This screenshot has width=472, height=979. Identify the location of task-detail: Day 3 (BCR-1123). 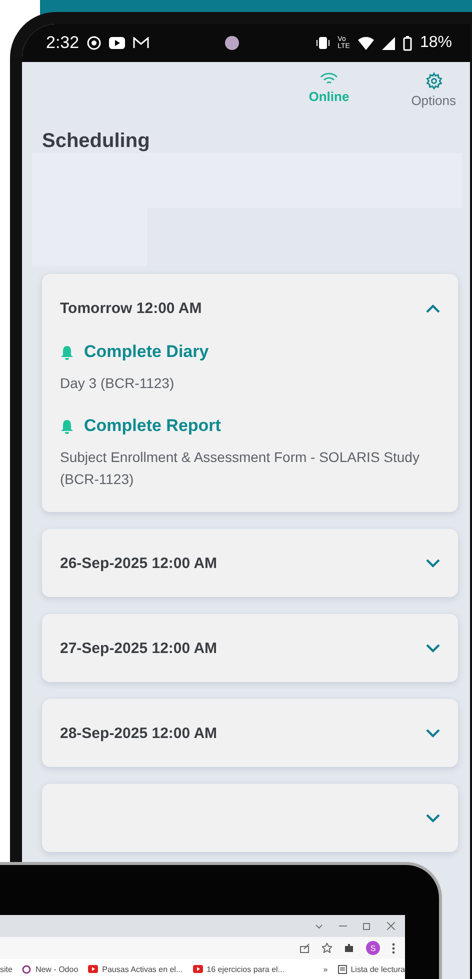
(118, 383).